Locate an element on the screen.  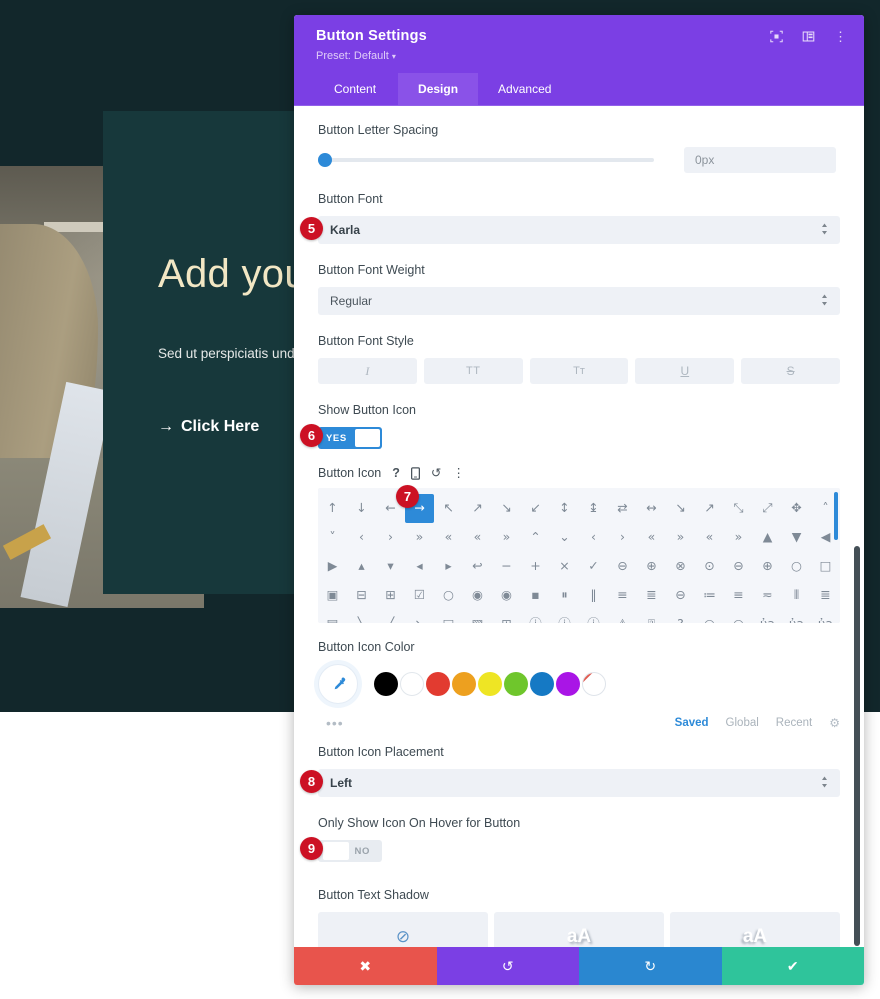
color-swatch-blue is located at coordinates (542, 684).